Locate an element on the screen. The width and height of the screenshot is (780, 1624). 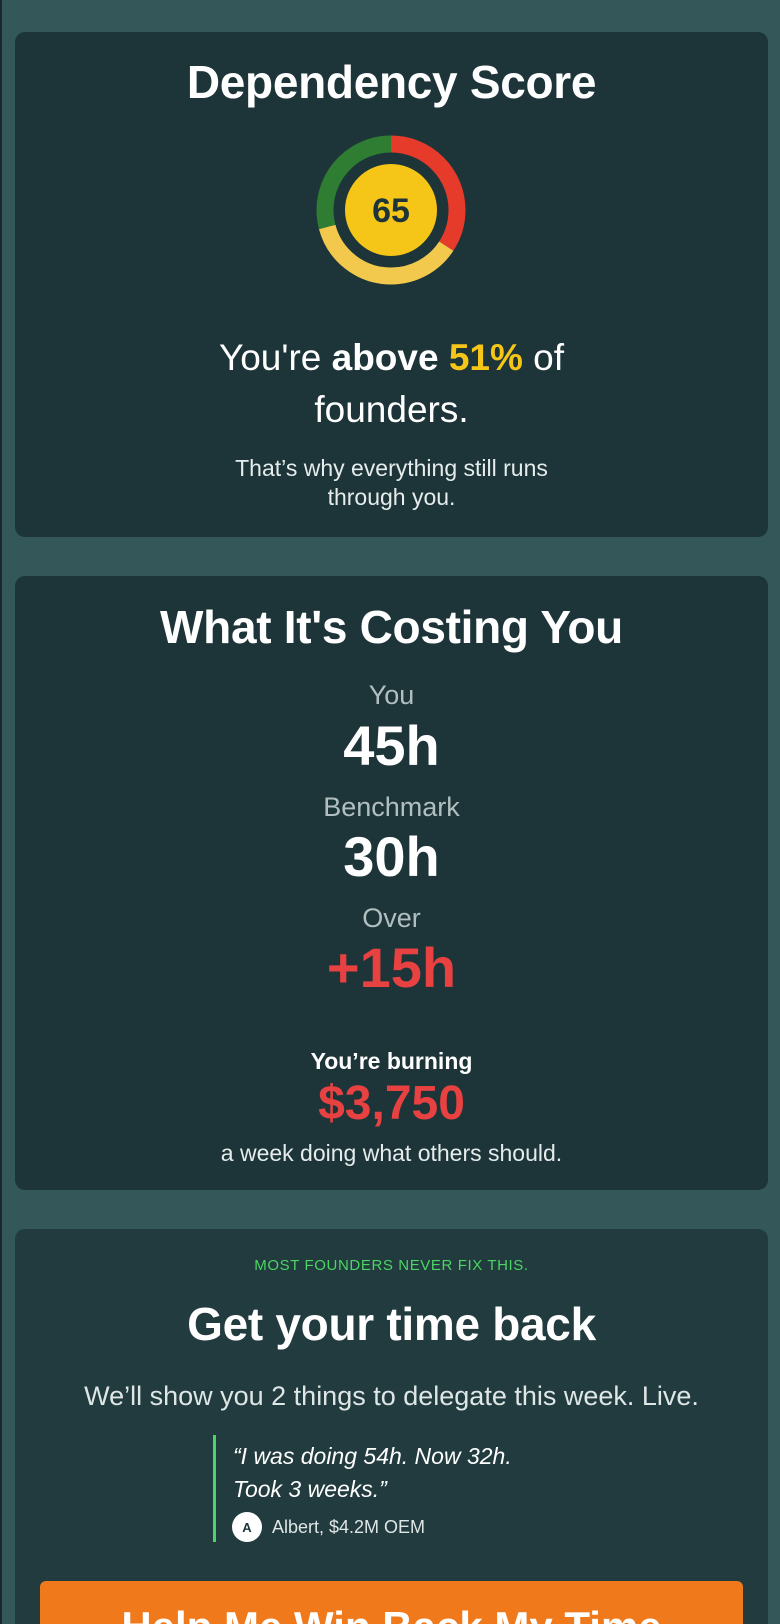
metric-over-value: +15h is located at coordinates (391, 967).